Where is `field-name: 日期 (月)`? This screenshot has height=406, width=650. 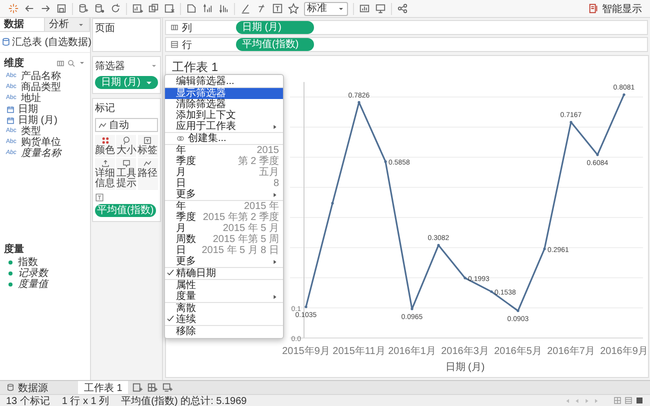
field-name: 日期 (月) is located at coordinates (38, 120).